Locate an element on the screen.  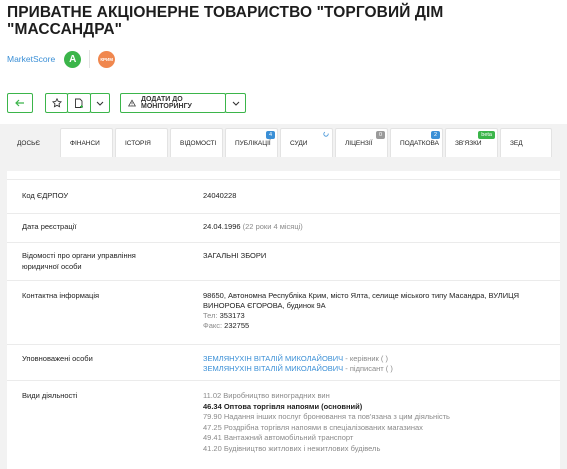
tab-courts: СУДИ is located at coordinates (306, 142).